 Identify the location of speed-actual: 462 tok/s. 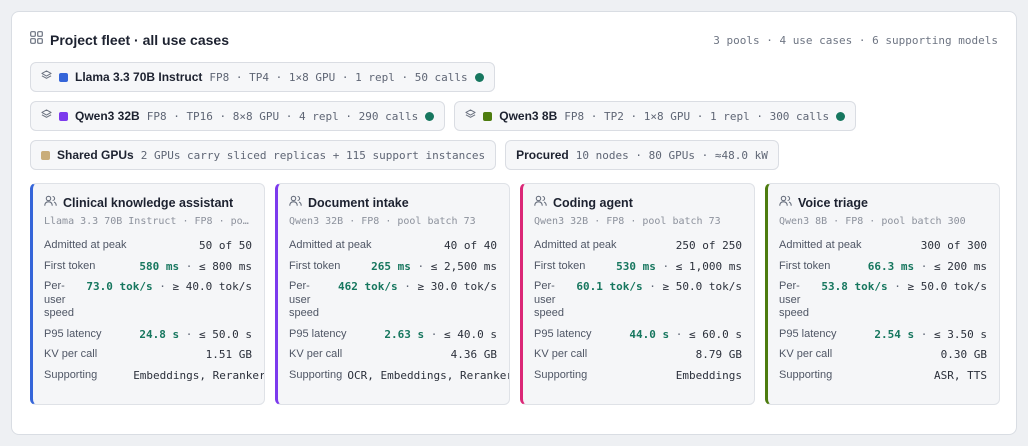
(368, 286).